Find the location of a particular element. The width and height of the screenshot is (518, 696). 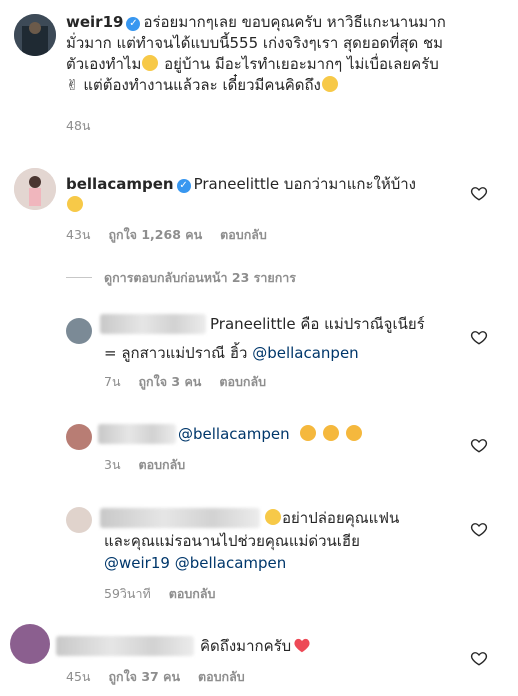

reply3-mention-bellacampen: @bellacampen is located at coordinates (231, 563).